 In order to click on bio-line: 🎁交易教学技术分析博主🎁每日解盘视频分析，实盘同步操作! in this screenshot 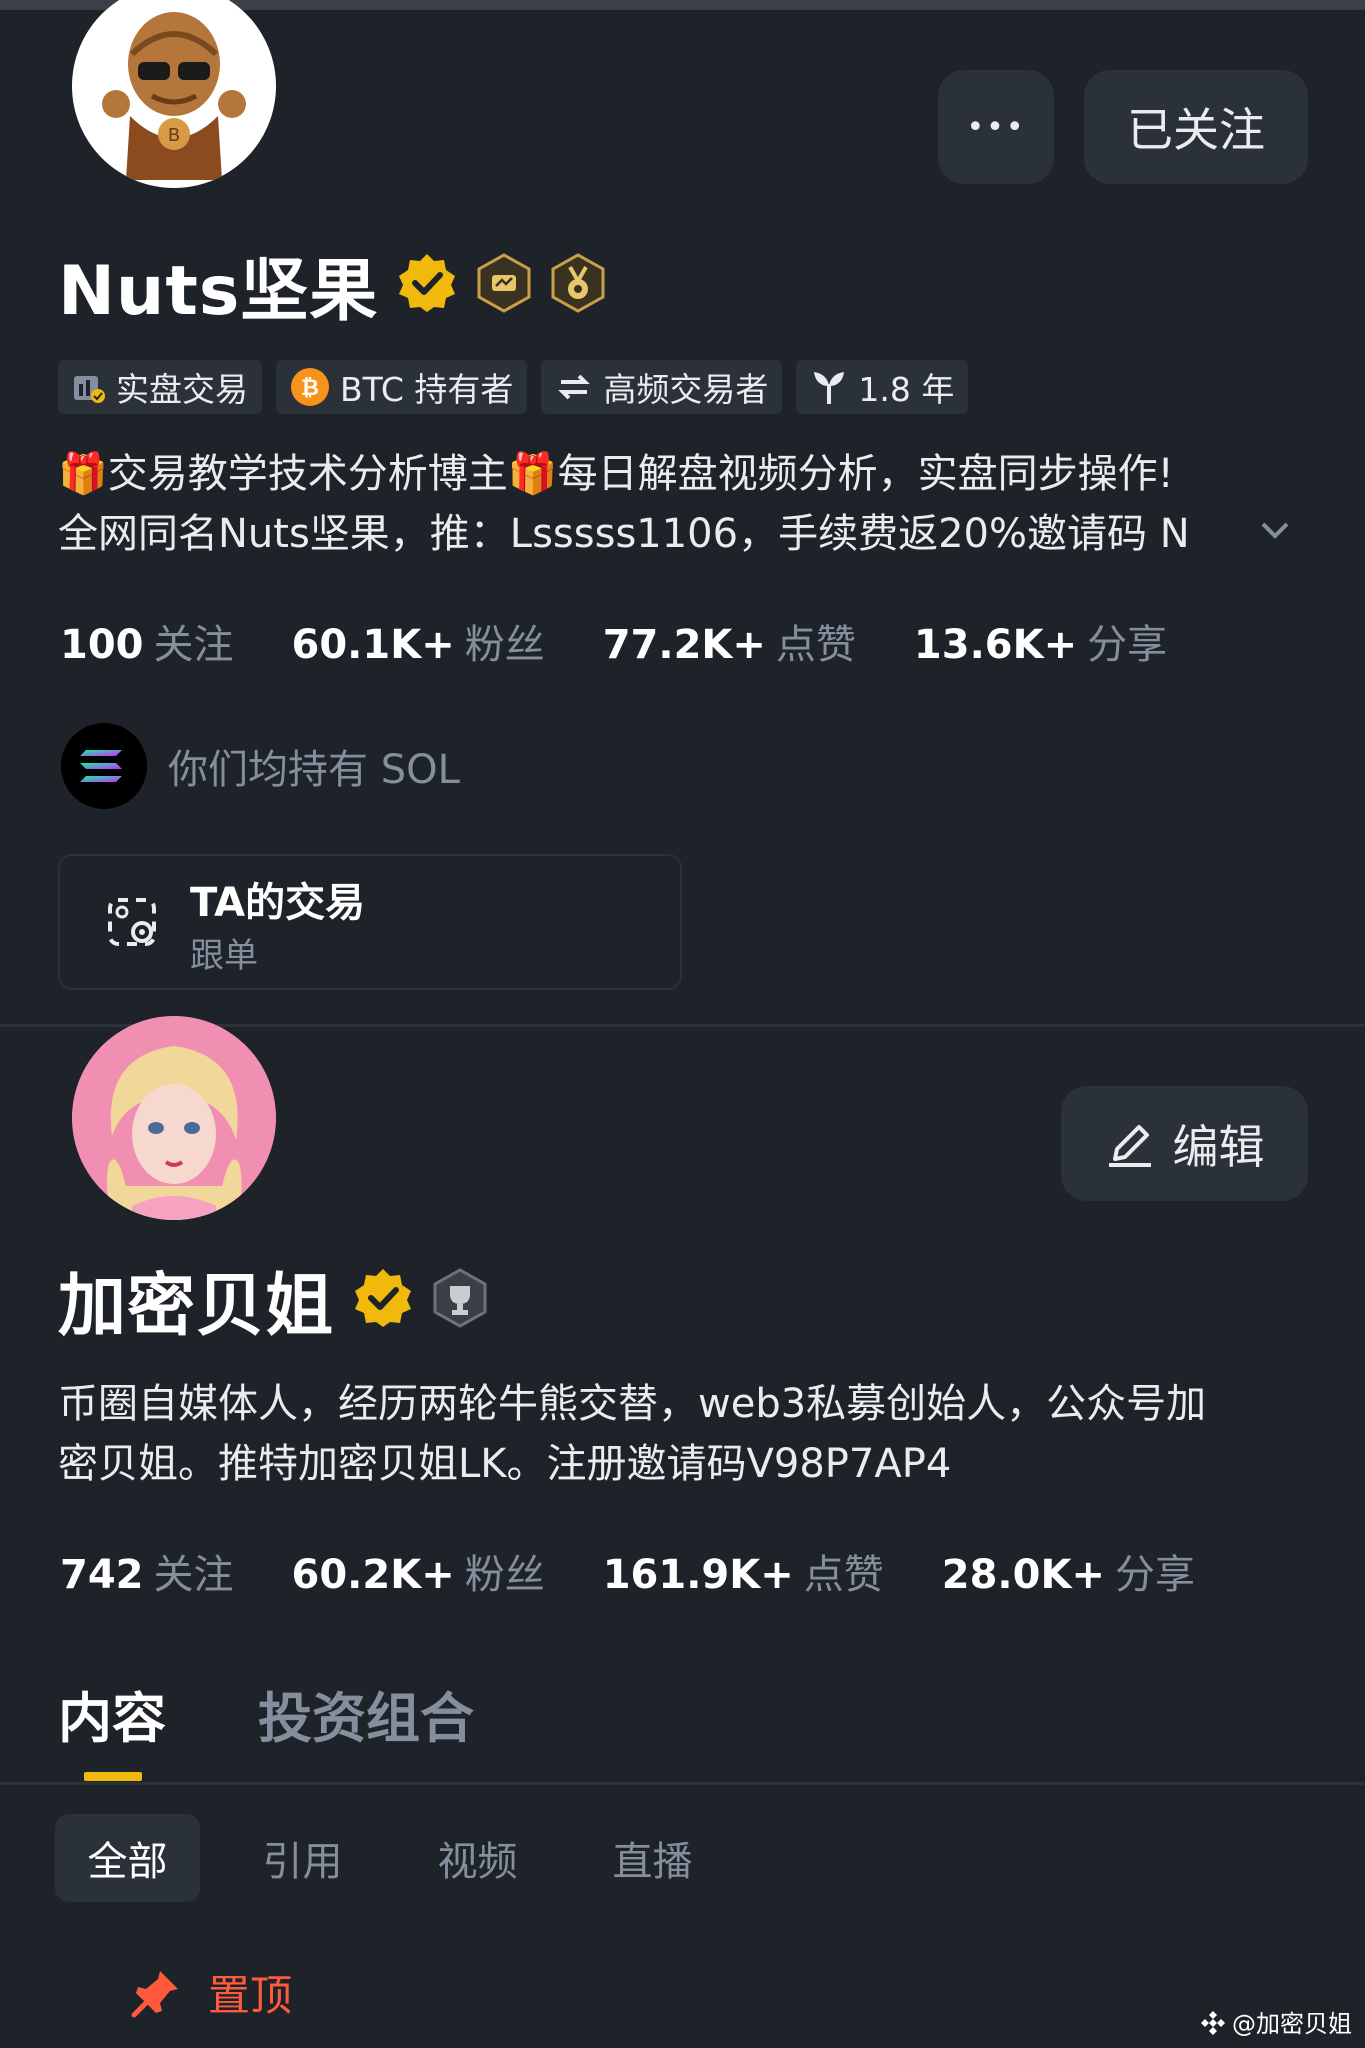, I will do `click(616, 474)`.